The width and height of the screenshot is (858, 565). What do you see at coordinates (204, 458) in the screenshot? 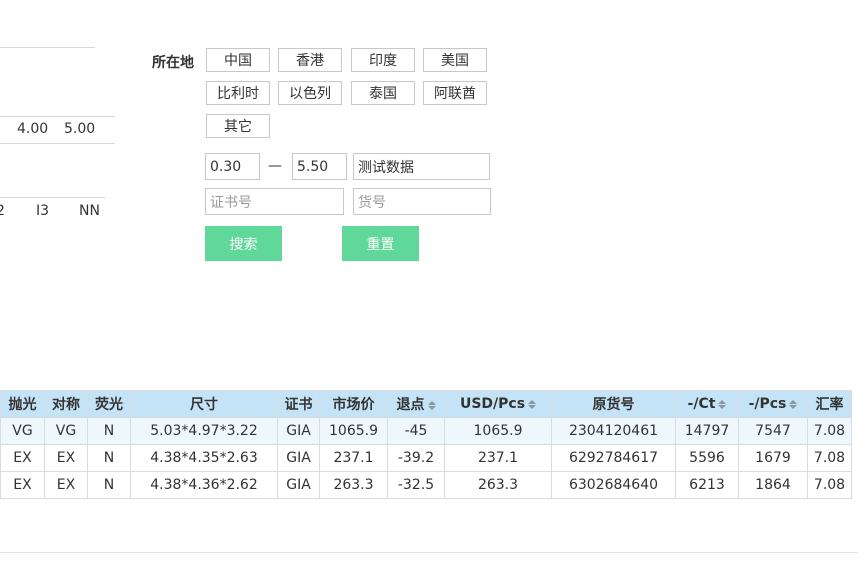
I see `table-cell: 4.38*4.35*2.63` at bounding box center [204, 458].